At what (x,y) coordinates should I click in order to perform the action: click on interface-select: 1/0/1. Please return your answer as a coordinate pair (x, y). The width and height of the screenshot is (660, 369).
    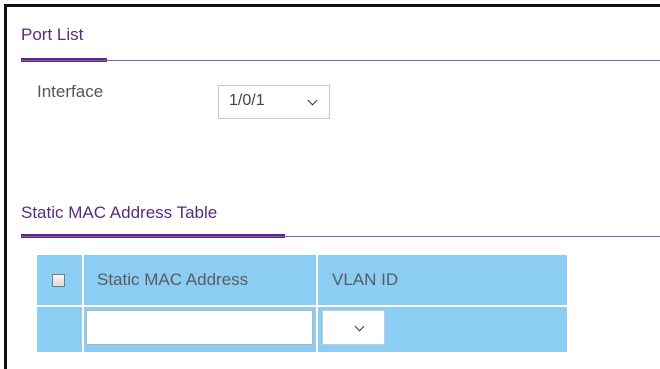
    Looking at the image, I should click on (274, 102).